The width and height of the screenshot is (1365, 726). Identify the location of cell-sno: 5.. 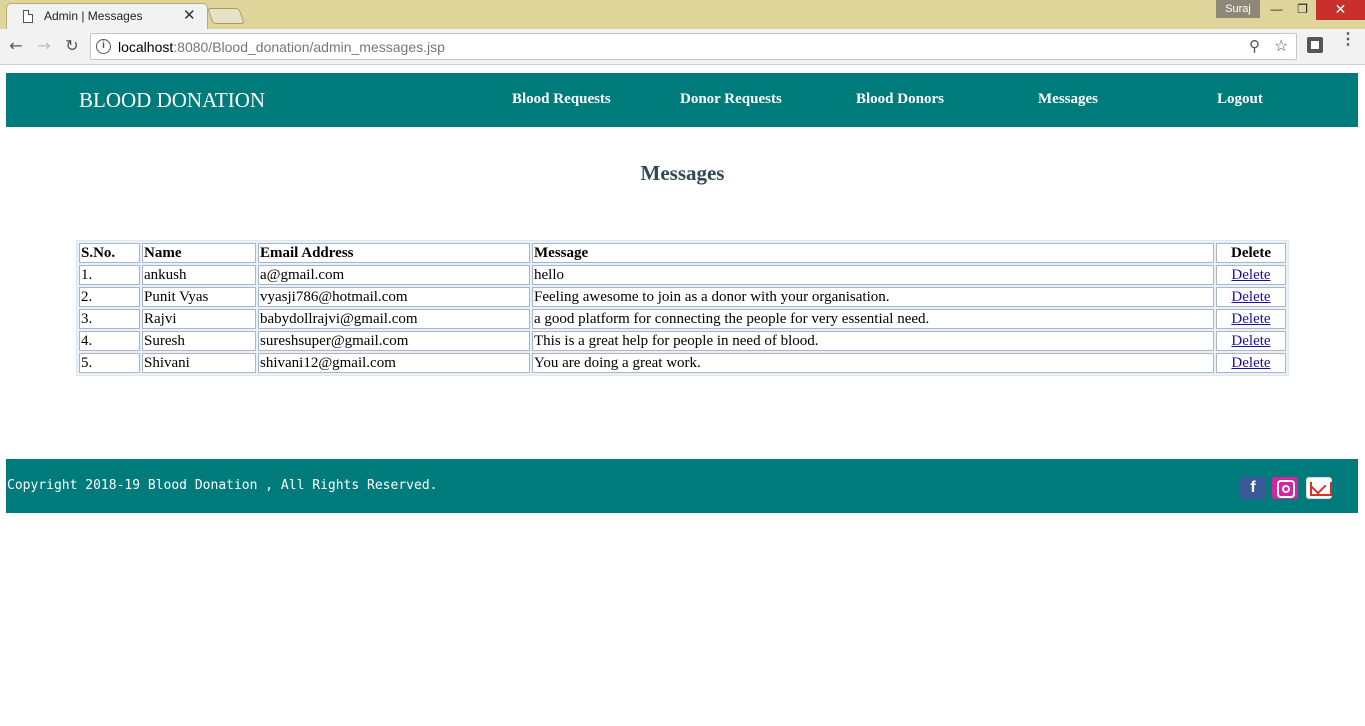
(109, 363).